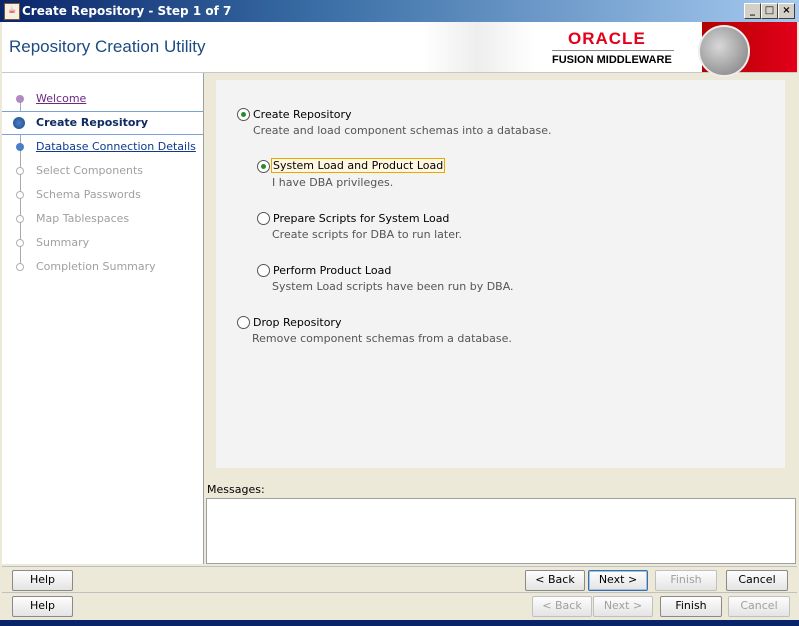 The height and width of the screenshot is (626, 799). What do you see at coordinates (302, 114) in the screenshot?
I see `create-repository-label: Create Repository` at bounding box center [302, 114].